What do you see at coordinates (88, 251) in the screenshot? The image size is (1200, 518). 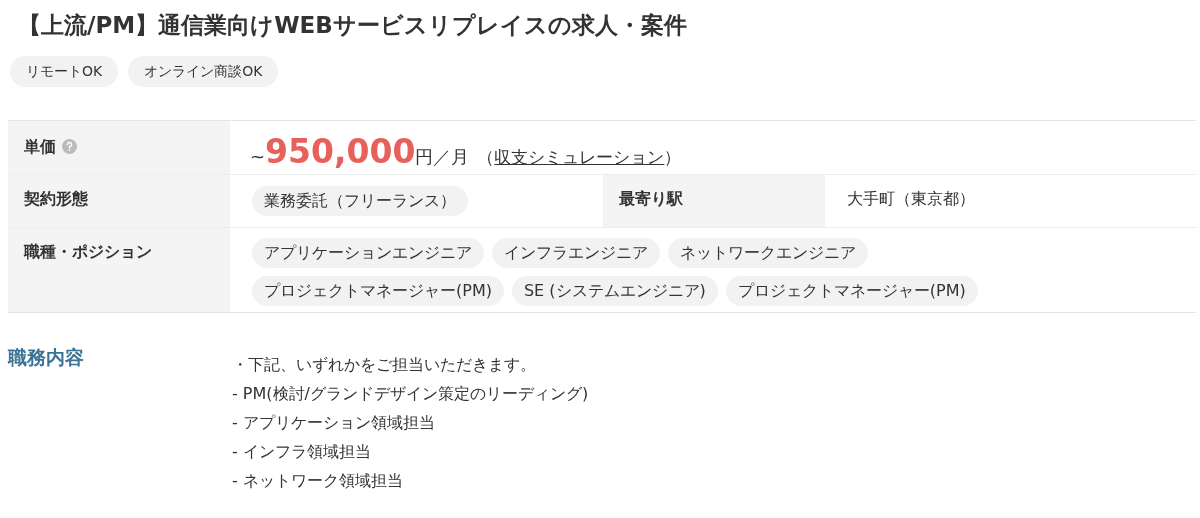 I see `row-label: 職種・ポジション` at bounding box center [88, 251].